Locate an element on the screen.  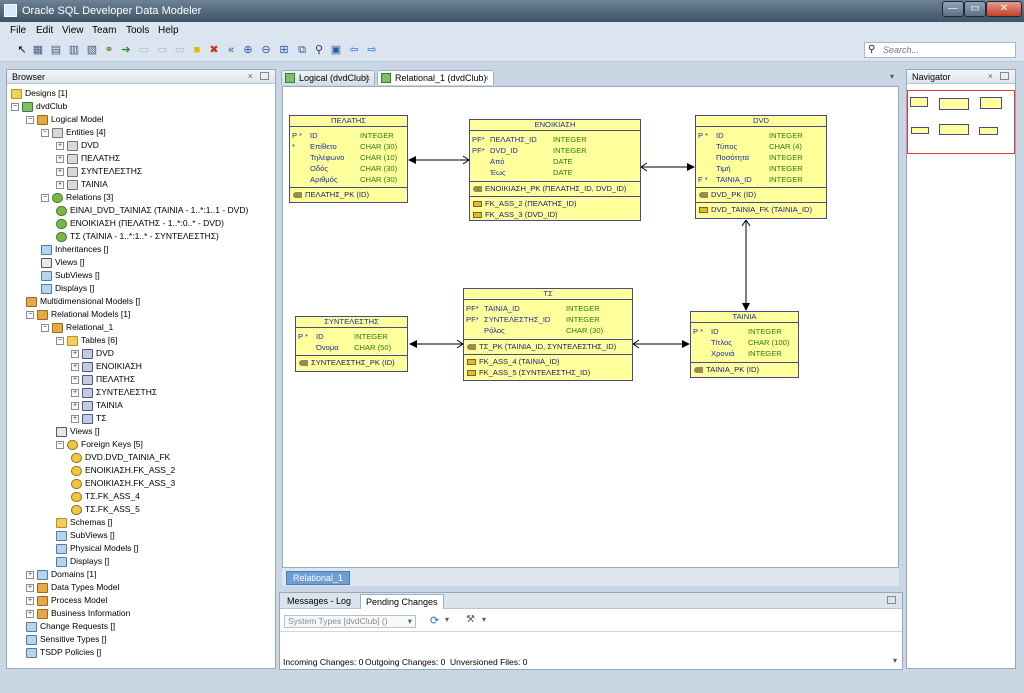
split-table-icon: ▥ is located at coordinates (74, 50).